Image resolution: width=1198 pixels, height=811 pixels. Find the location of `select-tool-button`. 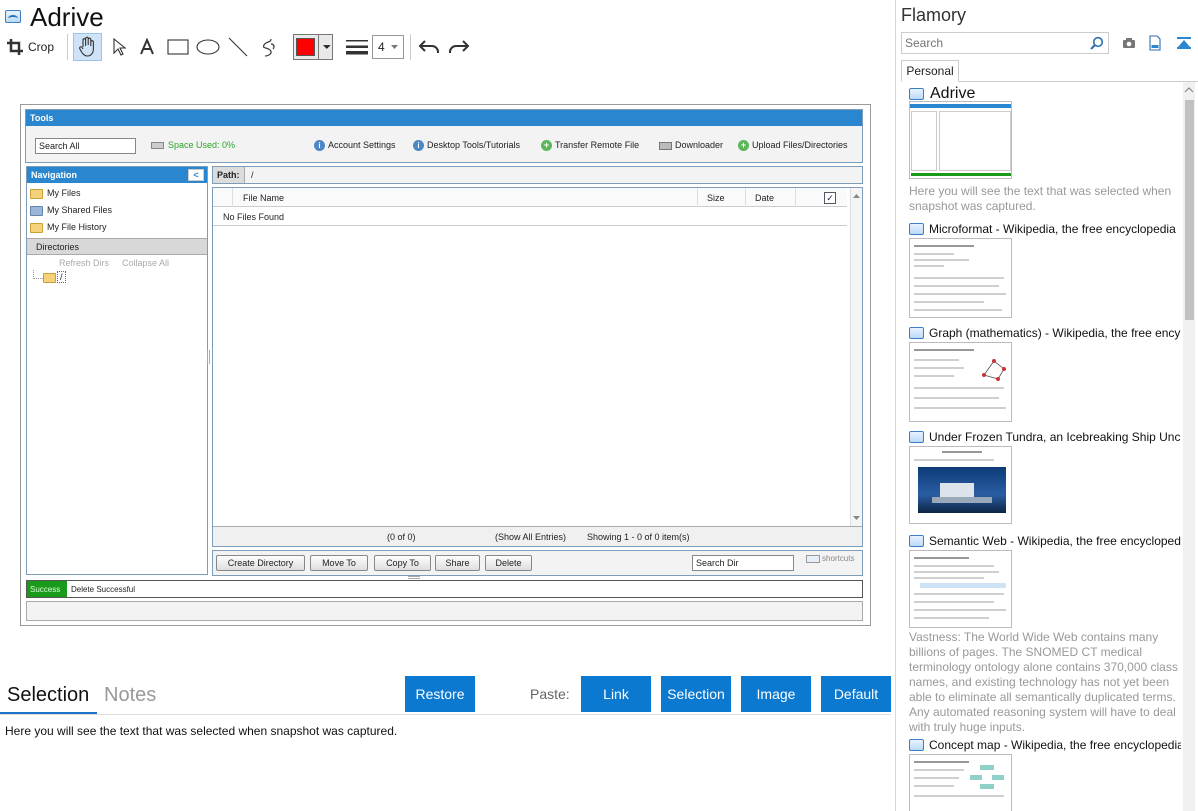

select-tool-button is located at coordinates (119, 47).